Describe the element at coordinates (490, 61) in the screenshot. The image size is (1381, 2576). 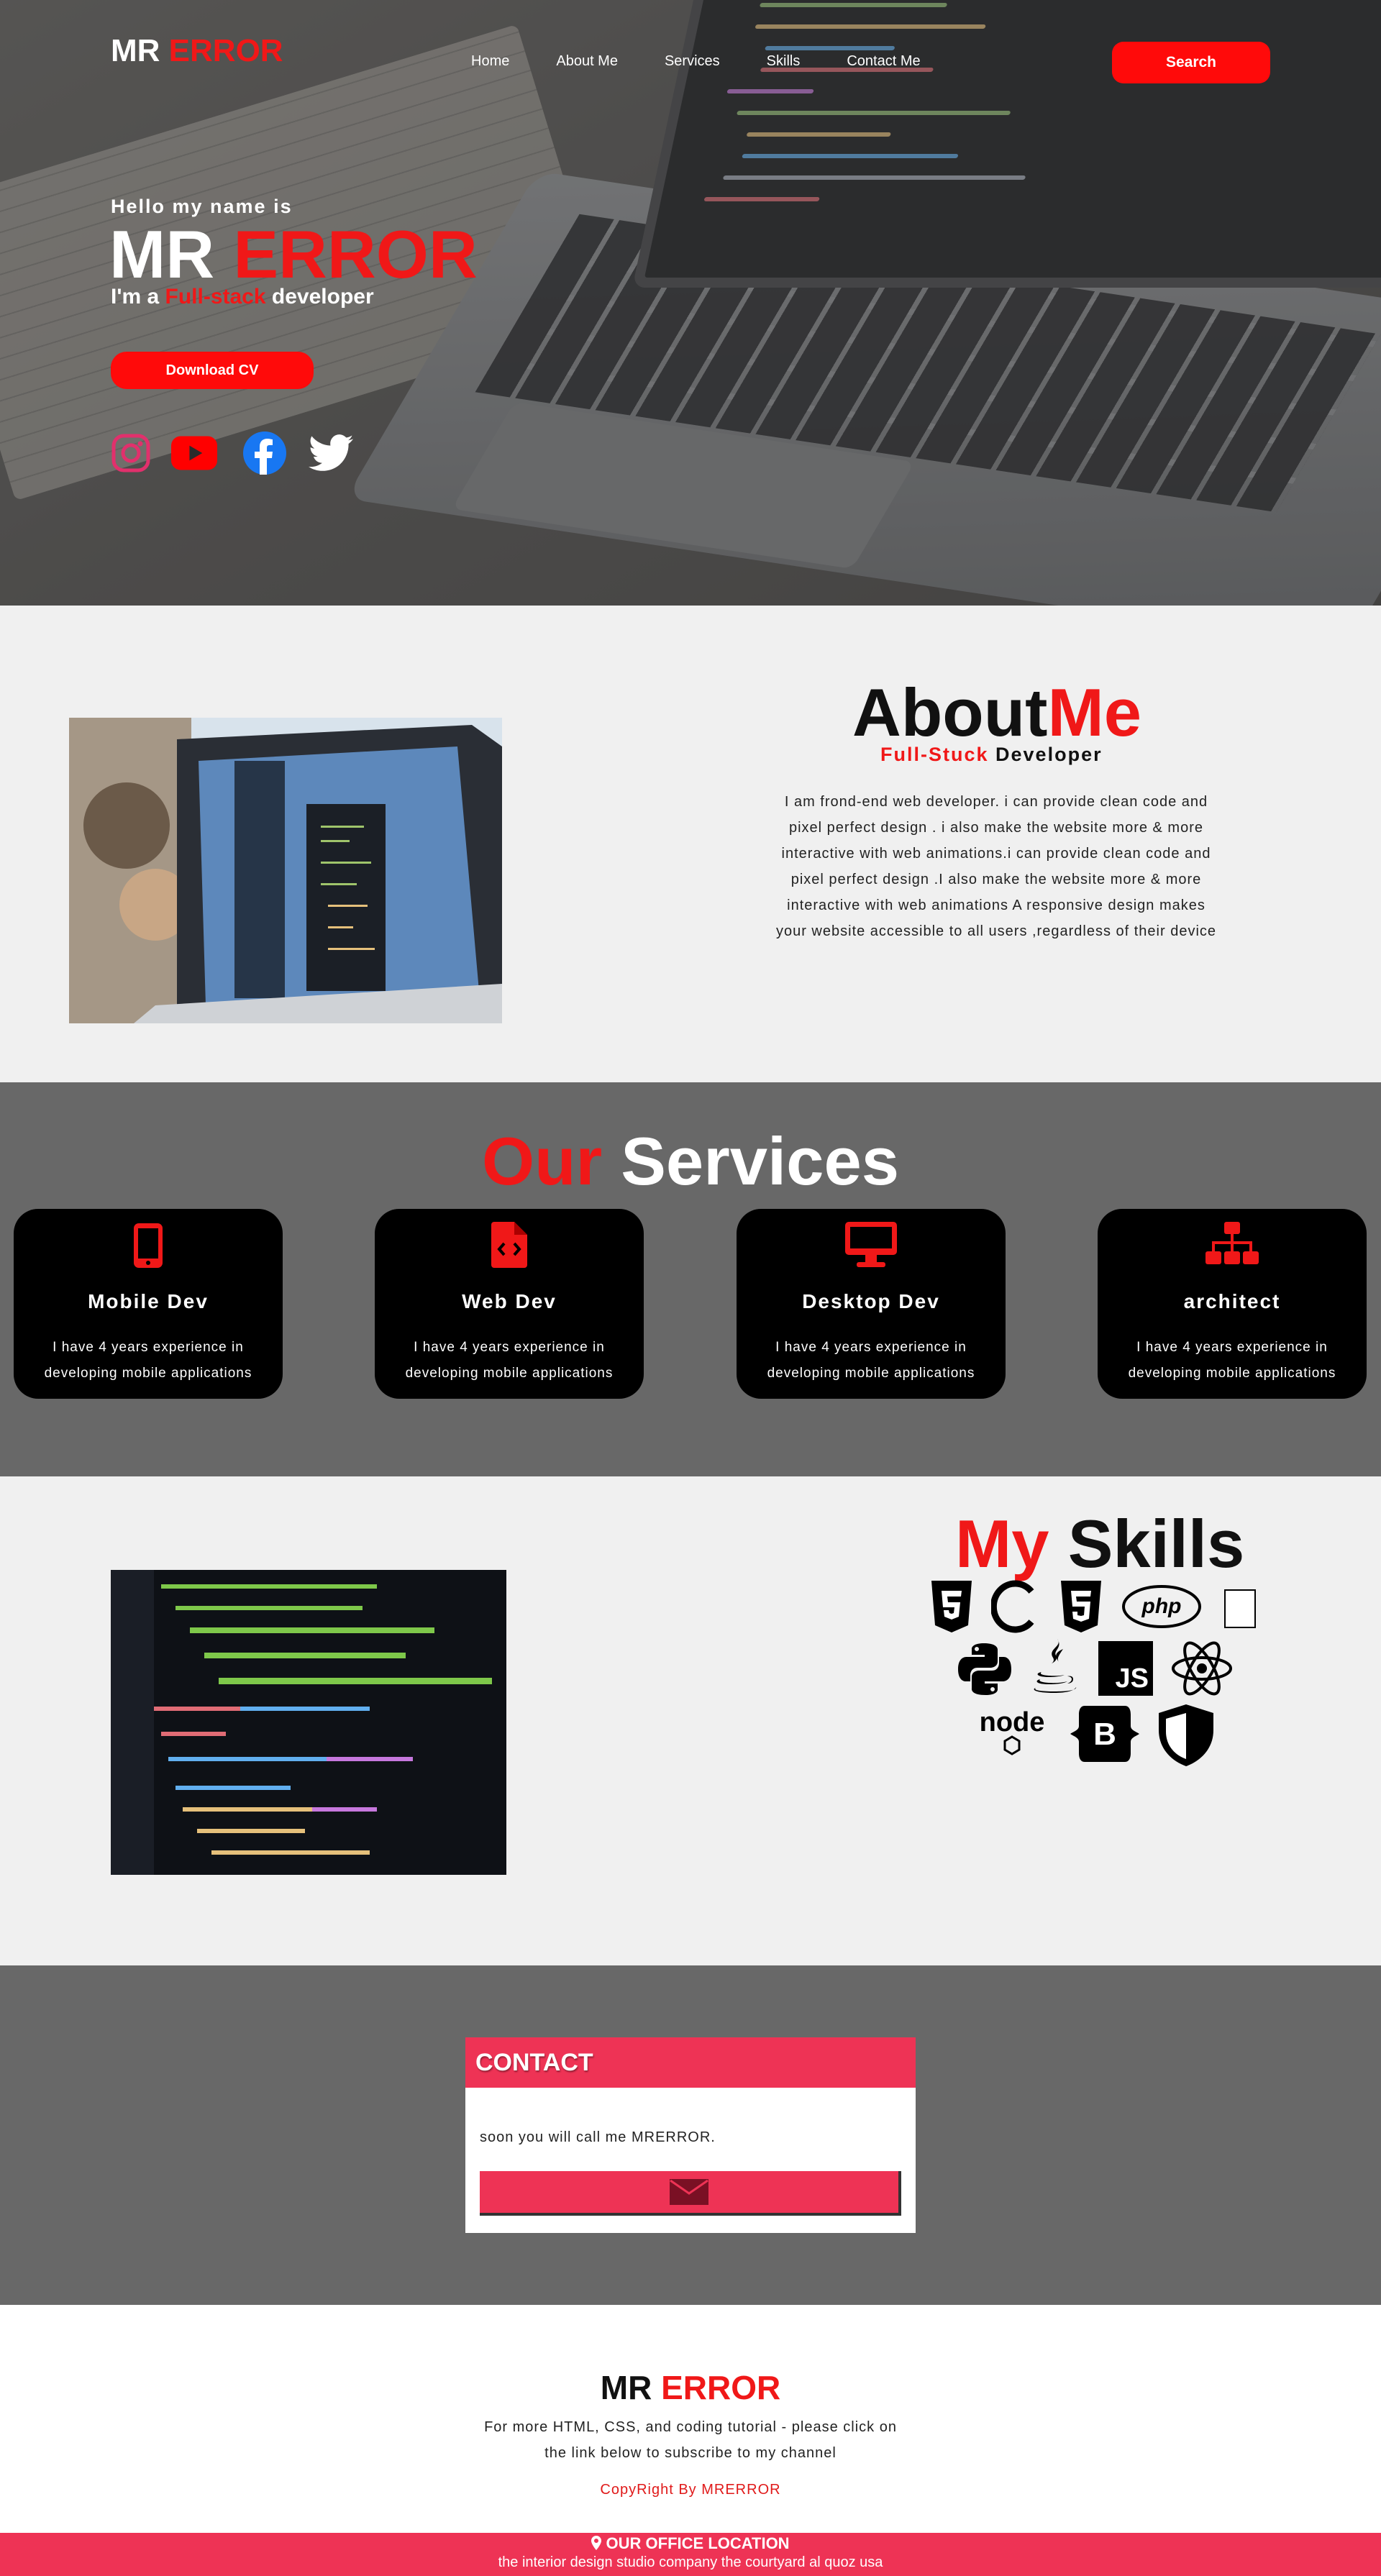
I see `nav-home: Home` at that location.